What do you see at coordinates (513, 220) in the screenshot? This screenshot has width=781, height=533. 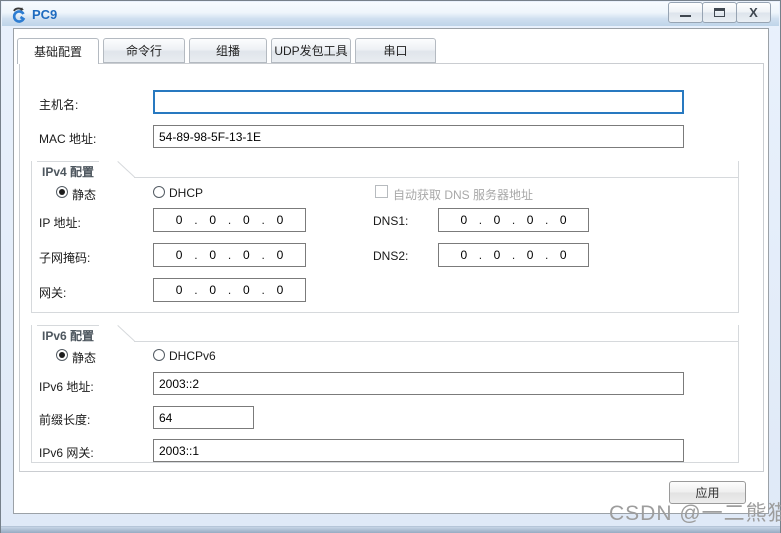 I see `dns1-input: 0.0.0.0` at bounding box center [513, 220].